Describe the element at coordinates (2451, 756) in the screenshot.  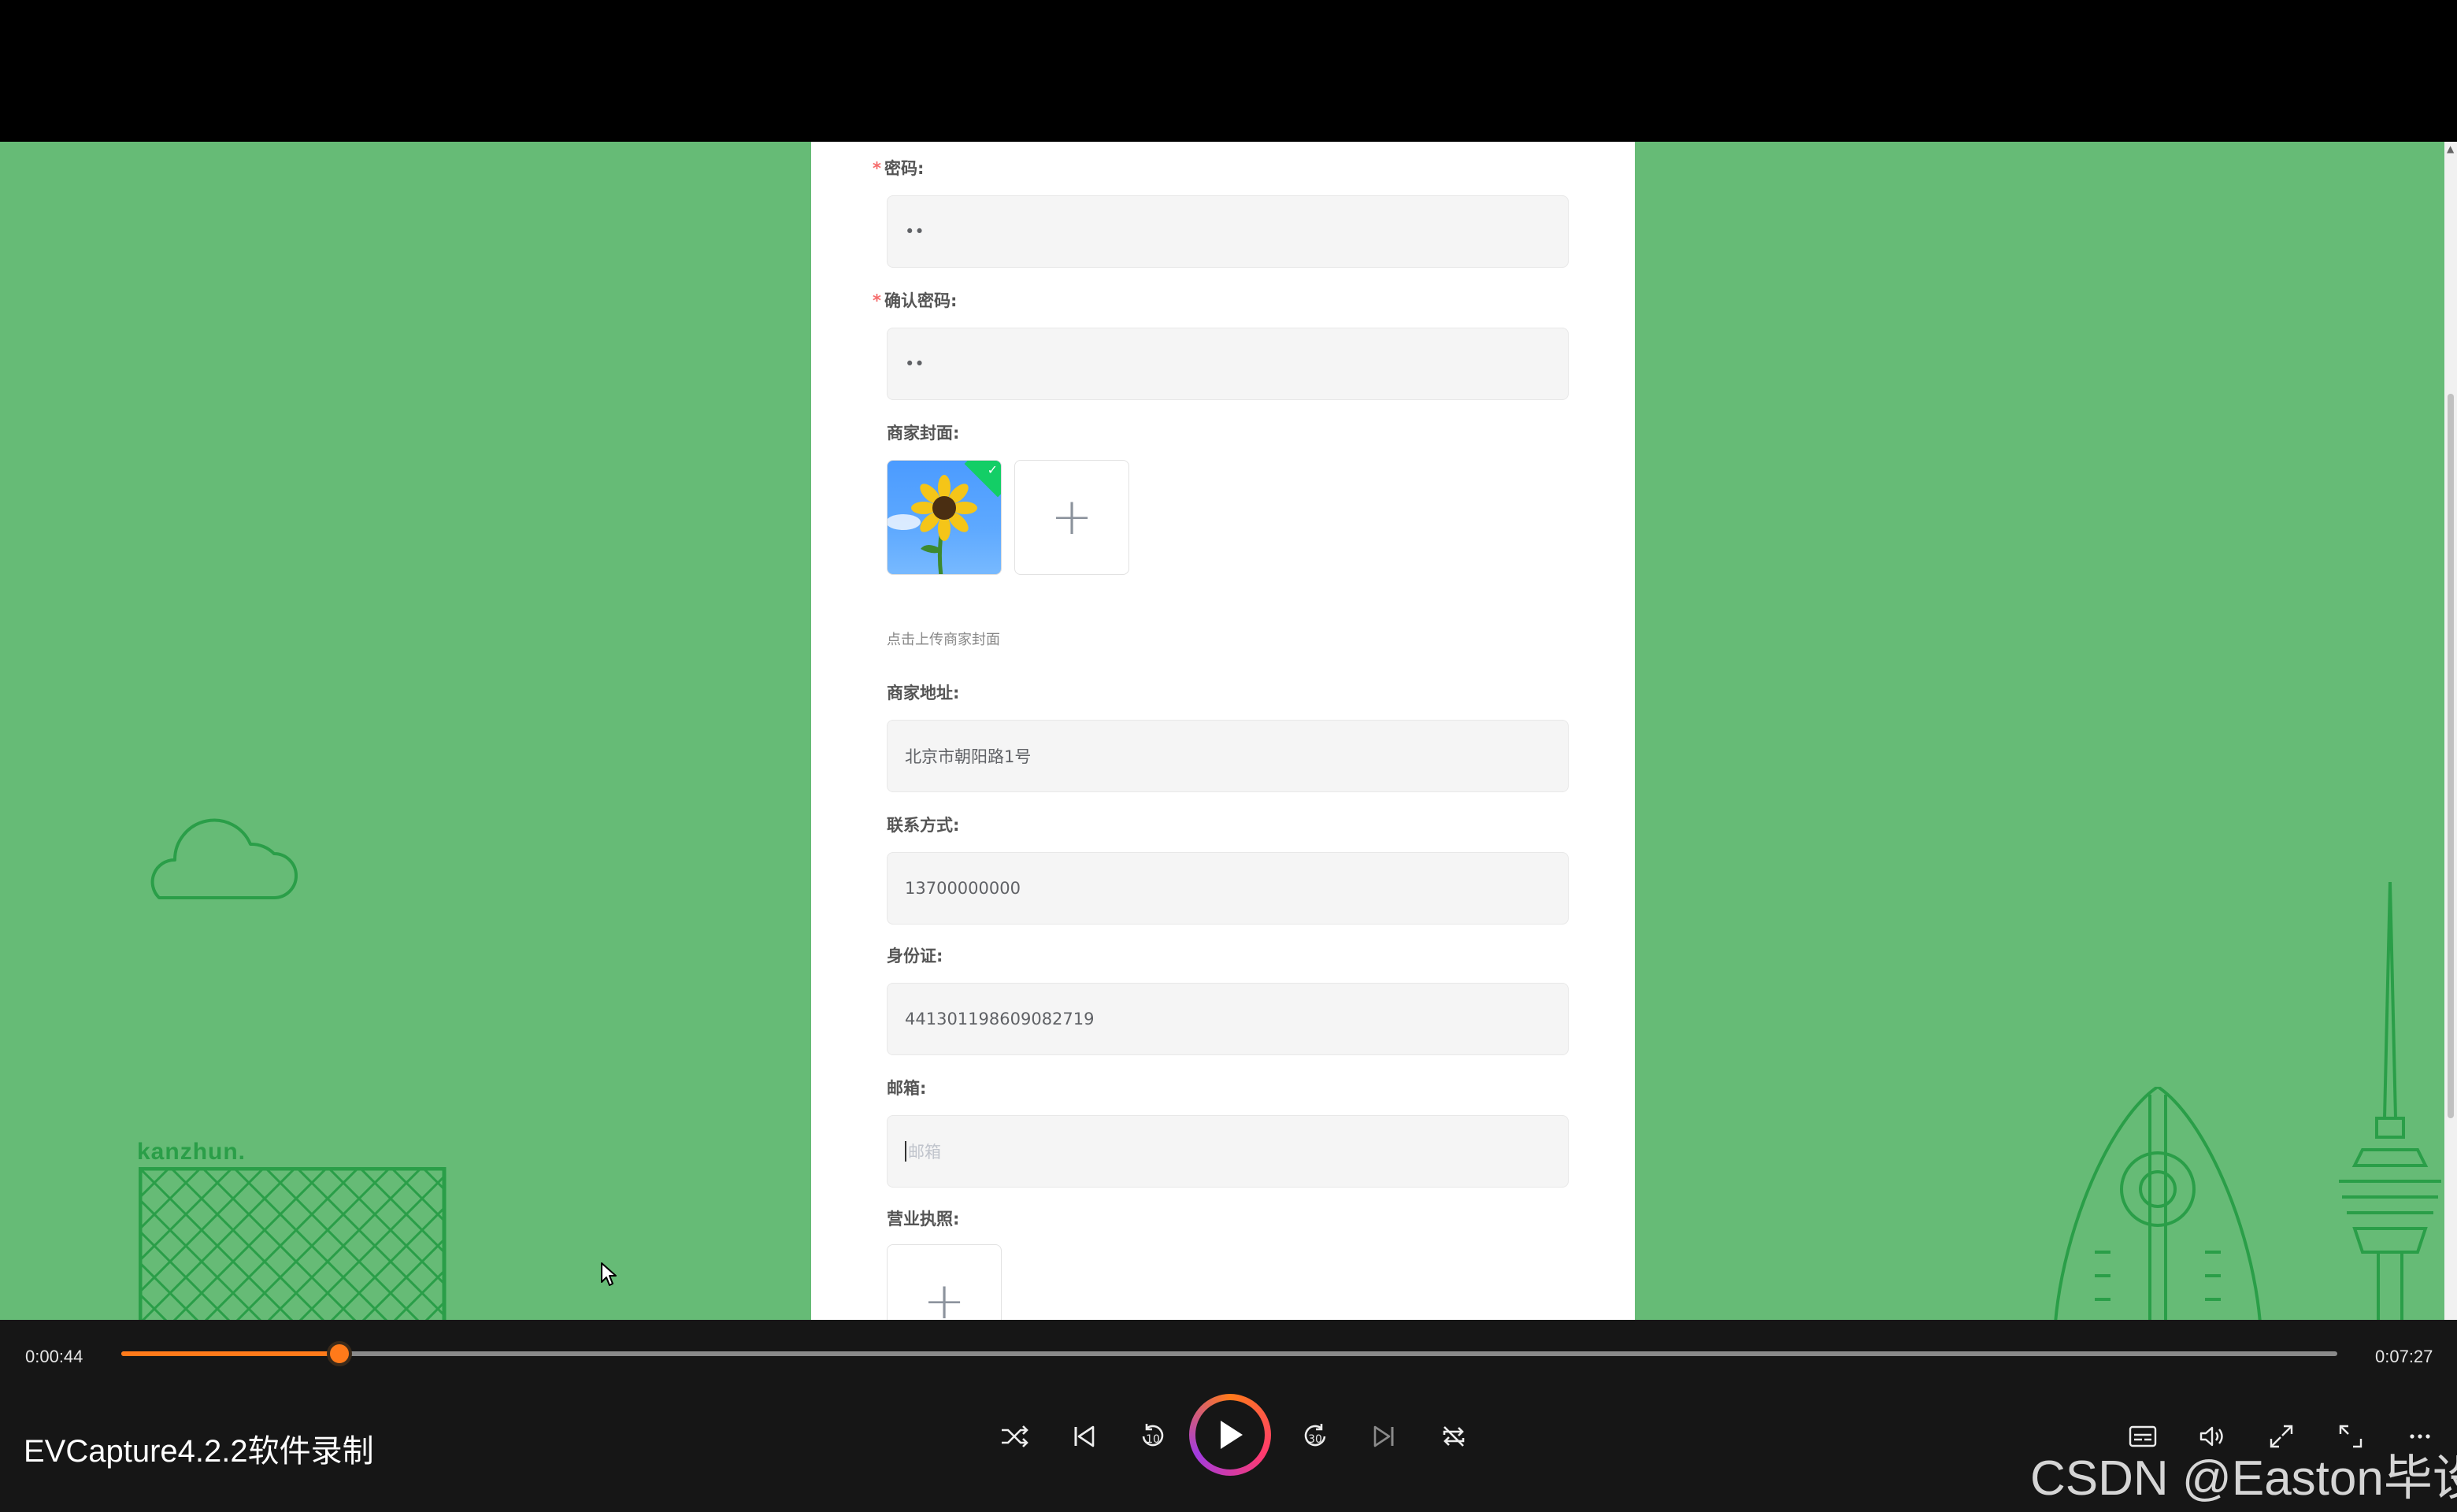
I see `scrollbar-thumb` at that location.